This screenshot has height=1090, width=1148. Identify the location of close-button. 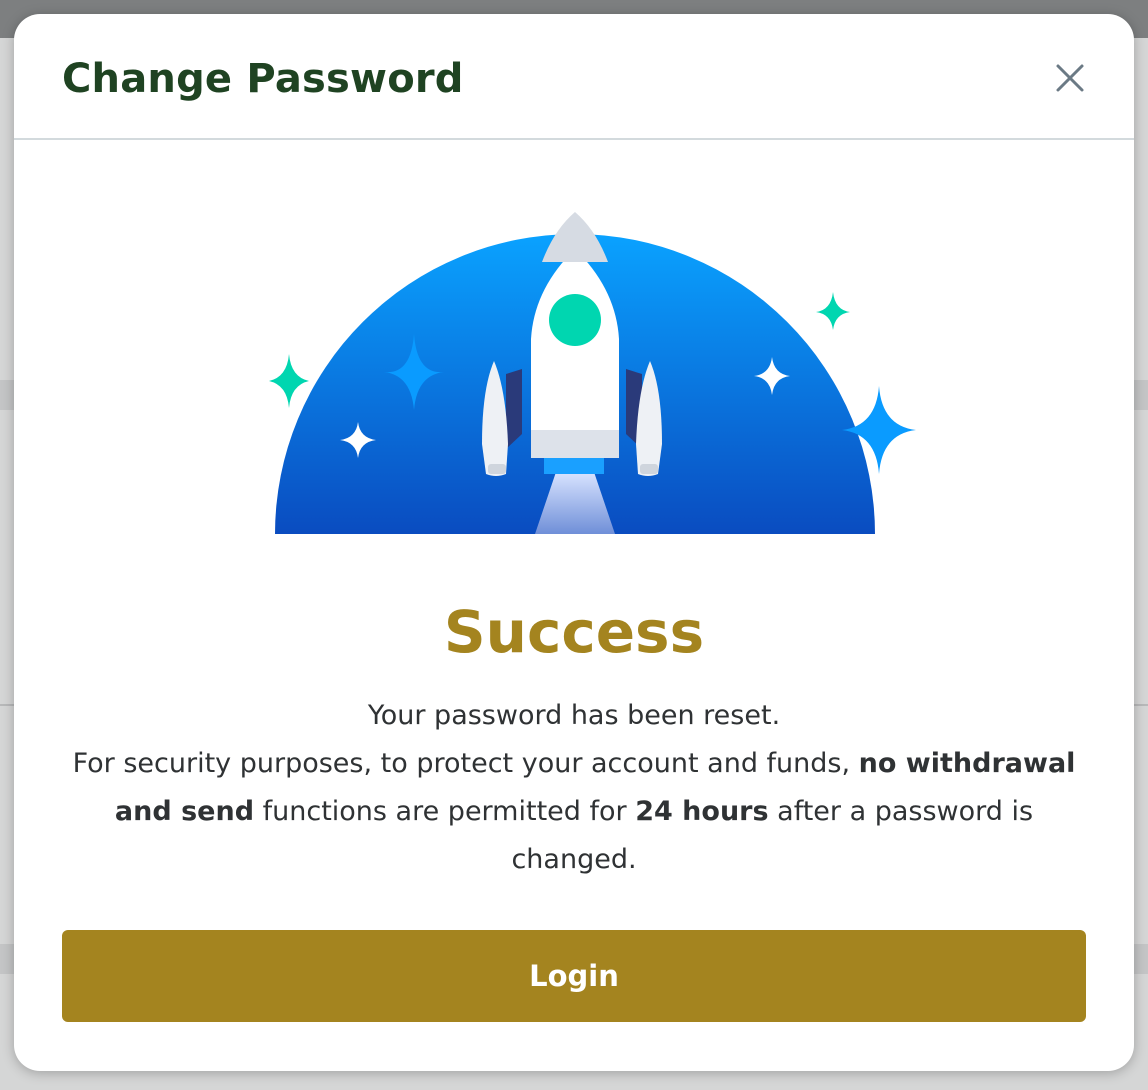
(1070, 78).